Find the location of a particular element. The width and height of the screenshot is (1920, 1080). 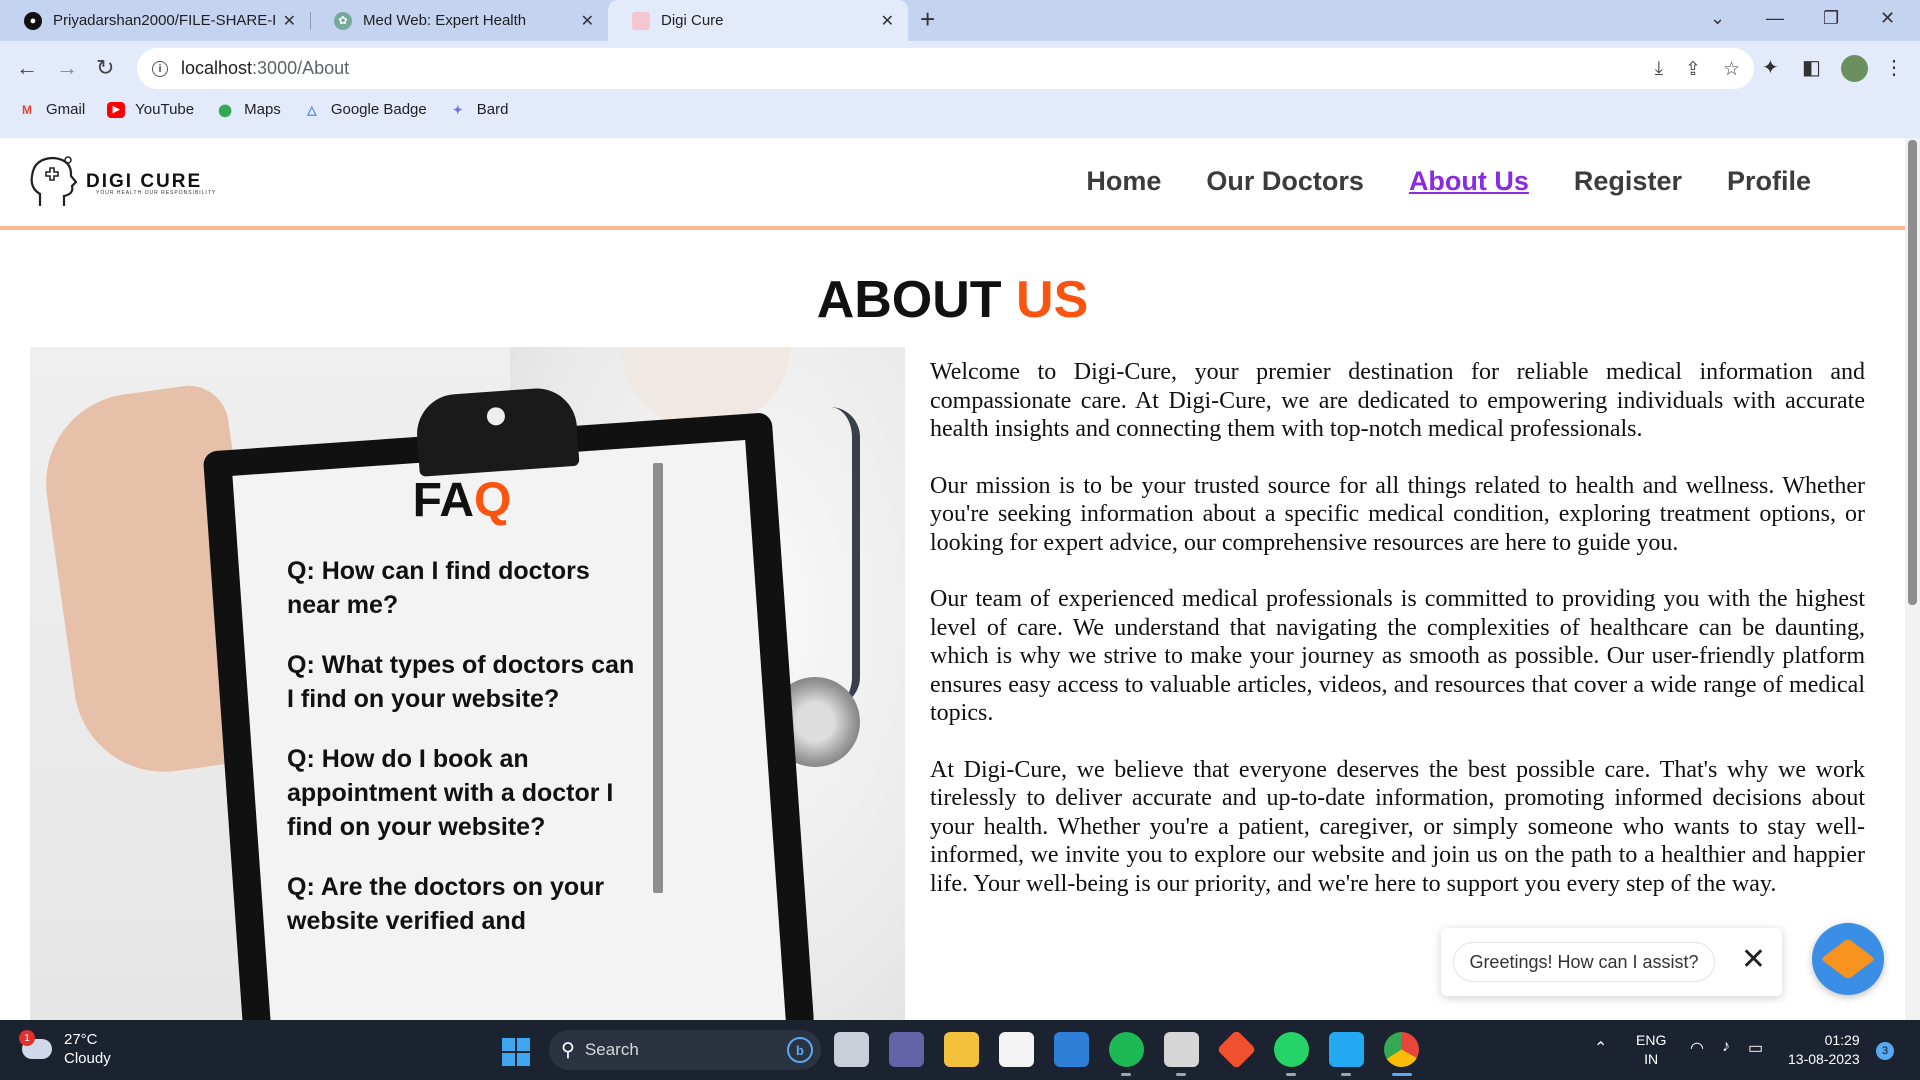

close-icon: ✕ is located at coordinates (1753, 959).